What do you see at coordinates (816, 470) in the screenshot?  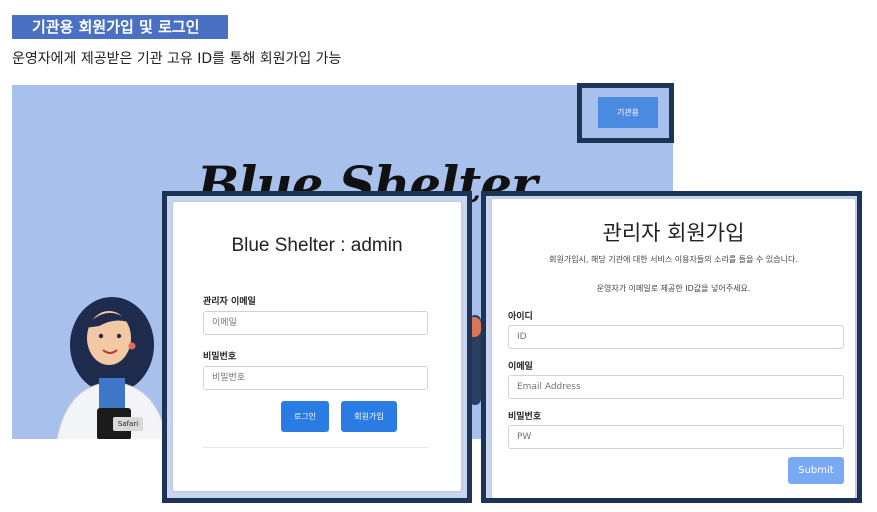 I see `submit-button: Submit` at bounding box center [816, 470].